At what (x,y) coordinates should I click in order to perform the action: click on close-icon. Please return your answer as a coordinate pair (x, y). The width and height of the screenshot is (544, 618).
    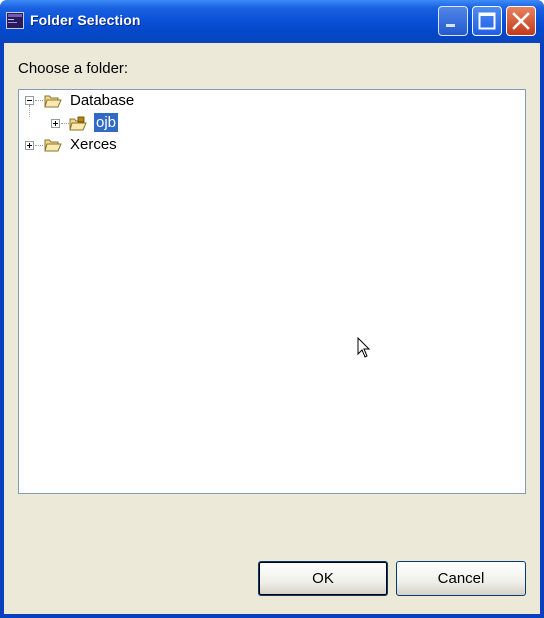
    Looking at the image, I should click on (521, 21).